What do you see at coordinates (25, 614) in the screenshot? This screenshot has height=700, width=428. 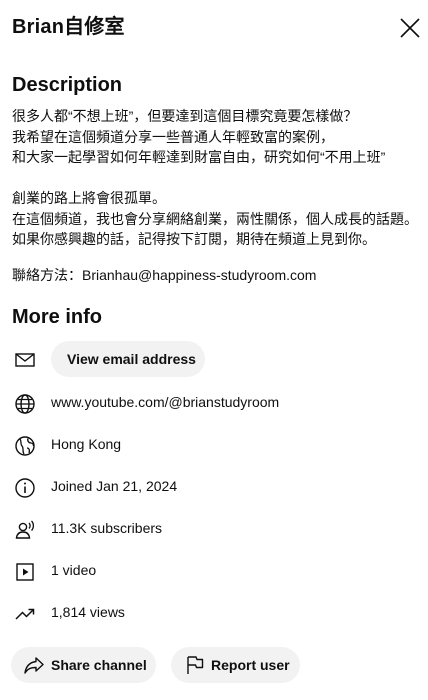 I see `trending-icon` at bounding box center [25, 614].